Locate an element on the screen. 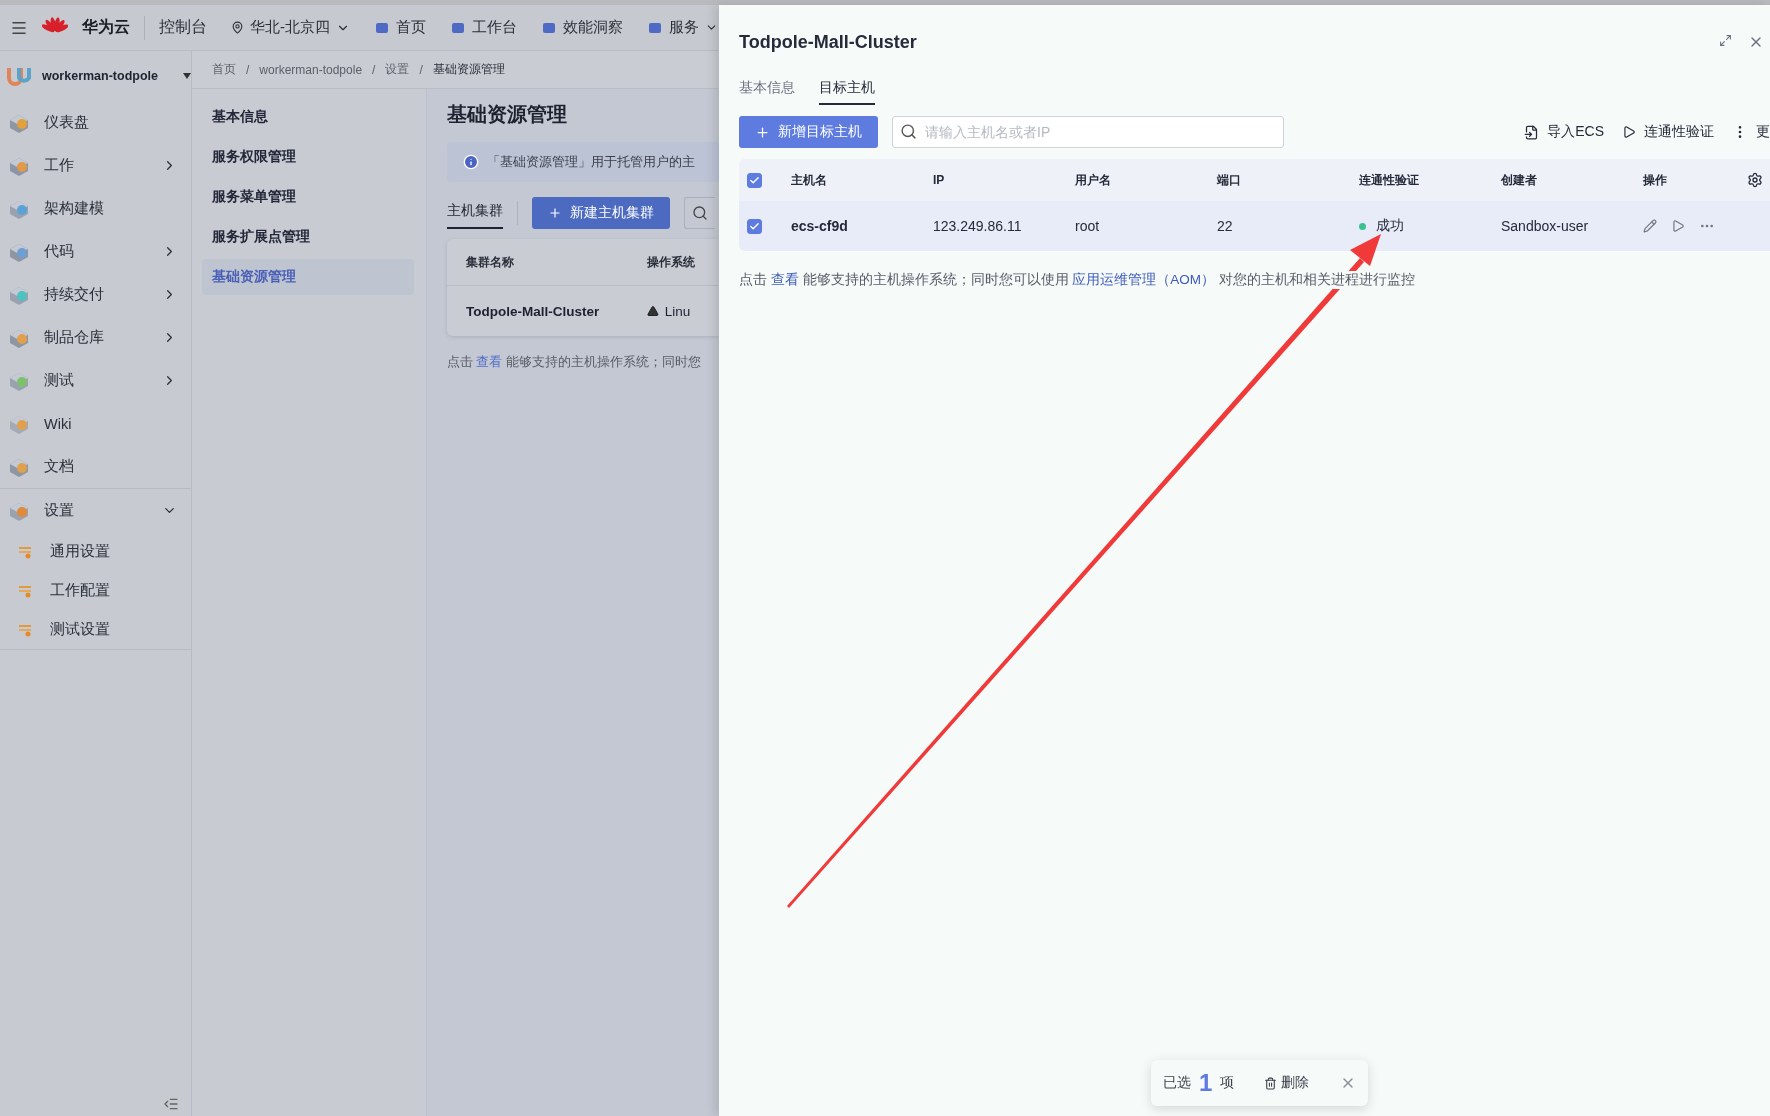 The width and height of the screenshot is (1770, 1116). toolbar-action: 更 is located at coordinates (1751, 132).